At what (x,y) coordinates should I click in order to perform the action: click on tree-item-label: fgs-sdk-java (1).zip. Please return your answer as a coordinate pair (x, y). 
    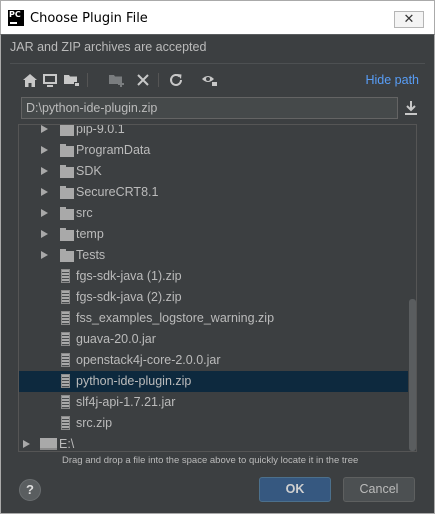
    Looking at the image, I should click on (129, 276).